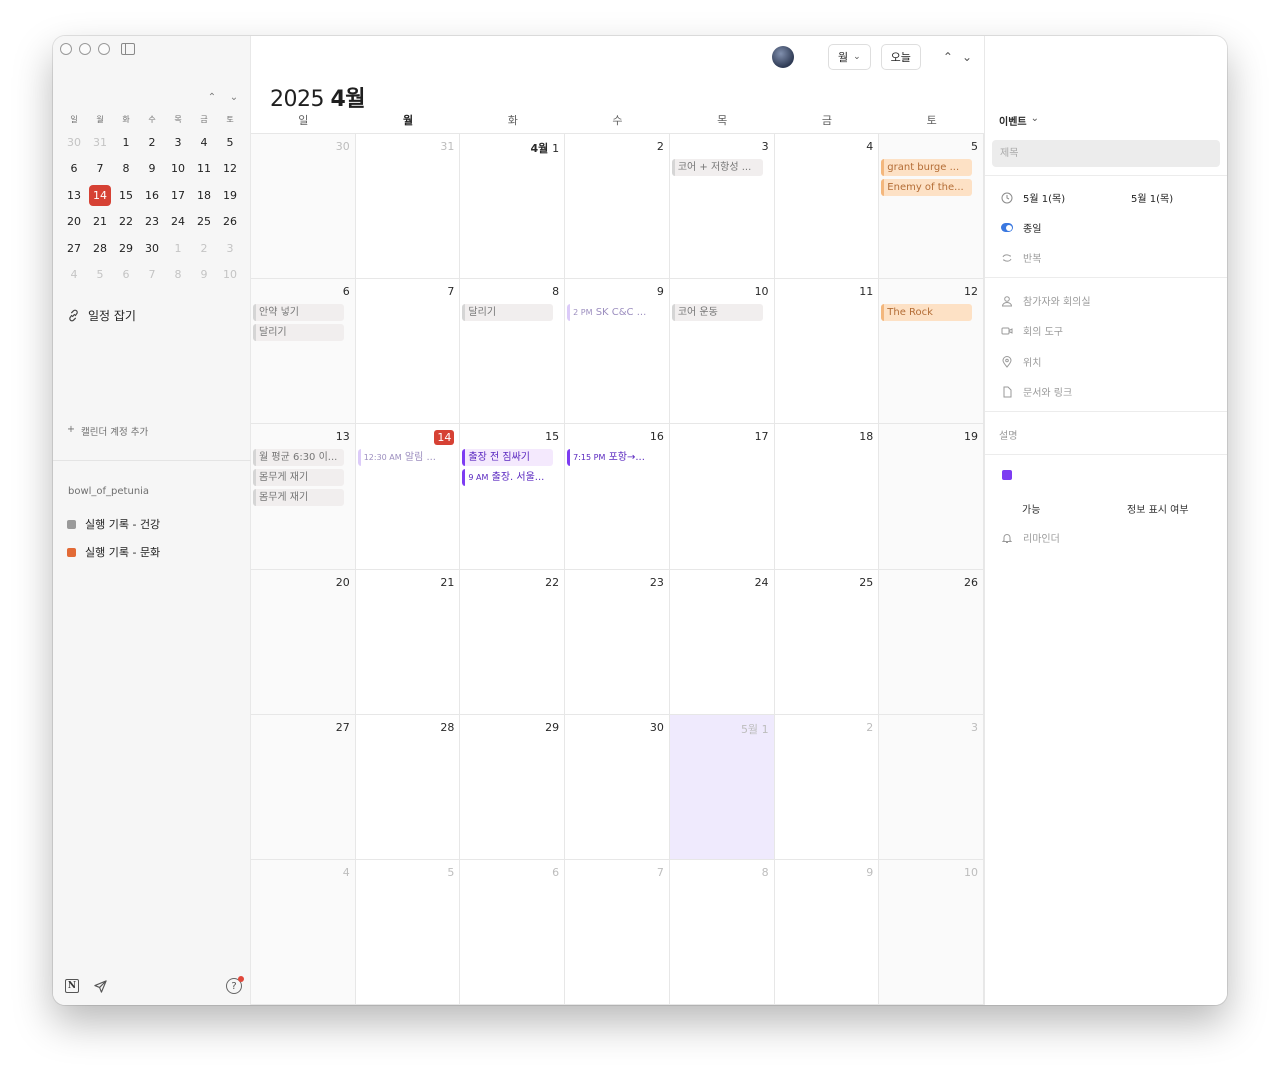 The width and height of the screenshot is (1280, 1076). I want to click on view-select-button: 월 ⌄, so click(849, 57).